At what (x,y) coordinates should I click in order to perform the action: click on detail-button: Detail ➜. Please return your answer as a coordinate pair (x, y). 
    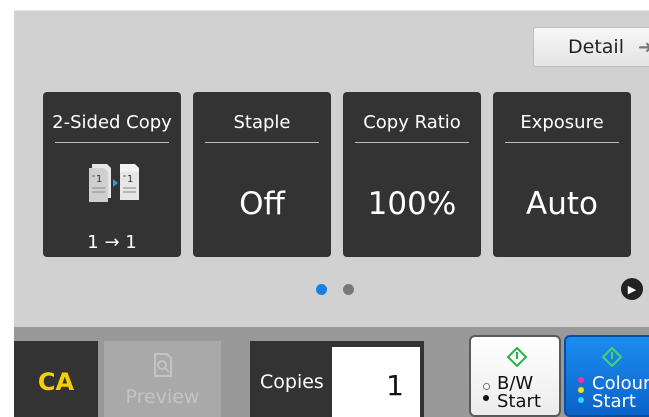
    Looking at the image, I should click on (591, 47).